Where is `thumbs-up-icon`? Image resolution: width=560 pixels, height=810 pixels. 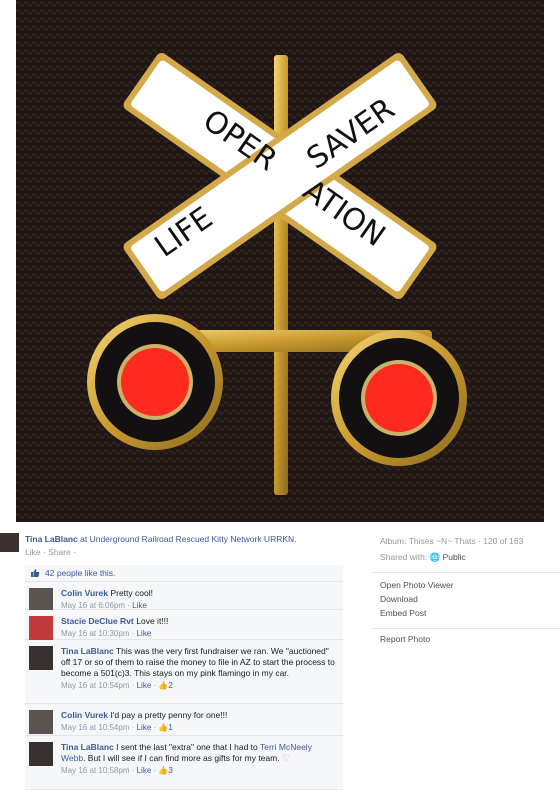
thumbs-up-icon is located at coordinates (35, 573).